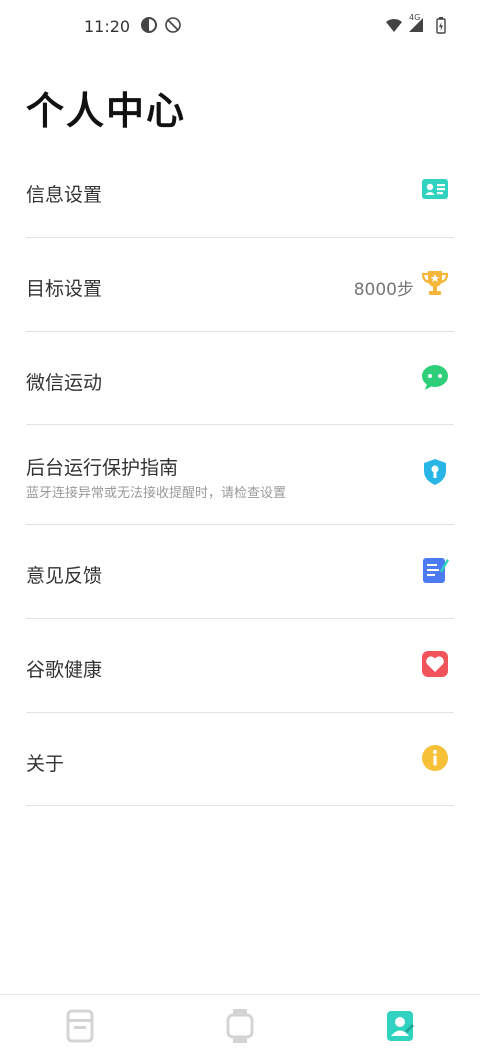 Image resolution: width=480 pixels, height=1057 pixels. Describe the element at coordinates (102, 468) in the screenshot. I see `menu-item-label: 后台运行保护指南` at that location.